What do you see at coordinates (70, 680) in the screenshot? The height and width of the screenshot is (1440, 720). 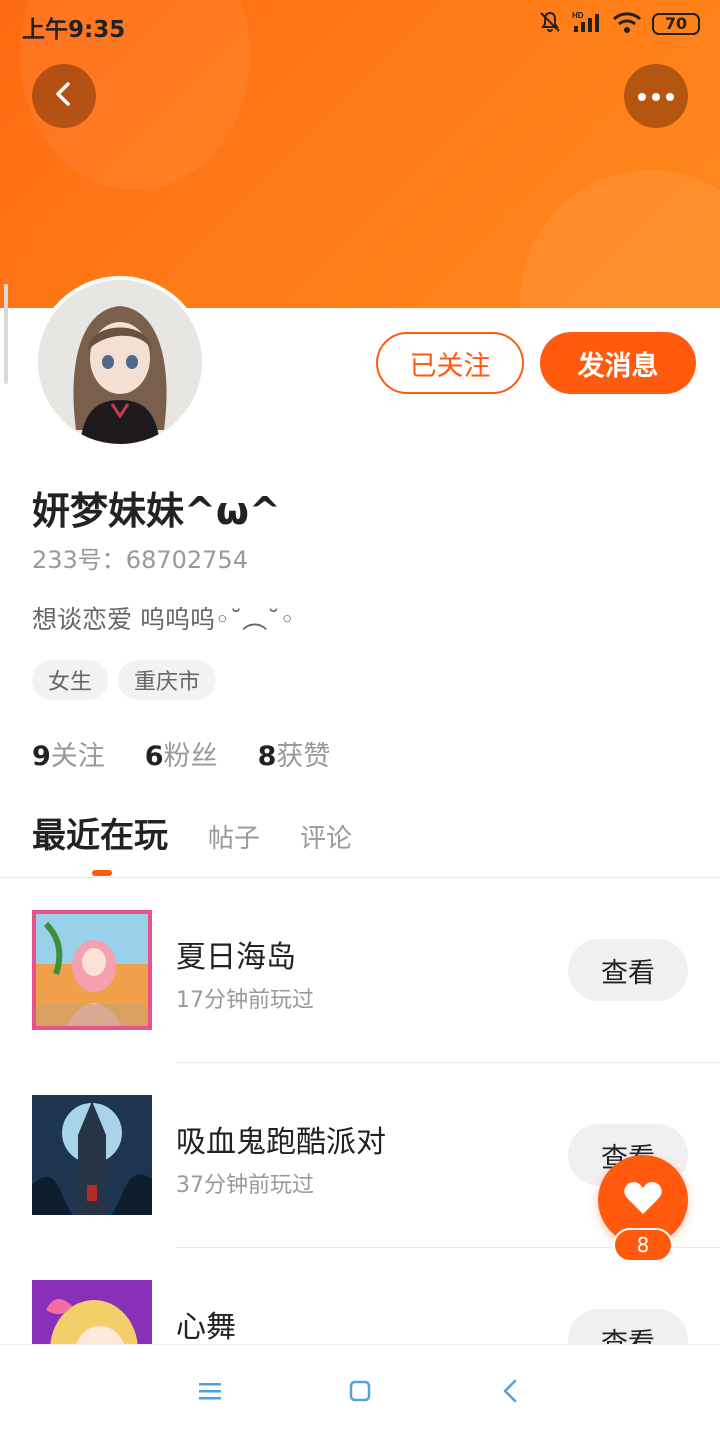 I see `tag-gender: 女生` at bounding box center [70, 680].